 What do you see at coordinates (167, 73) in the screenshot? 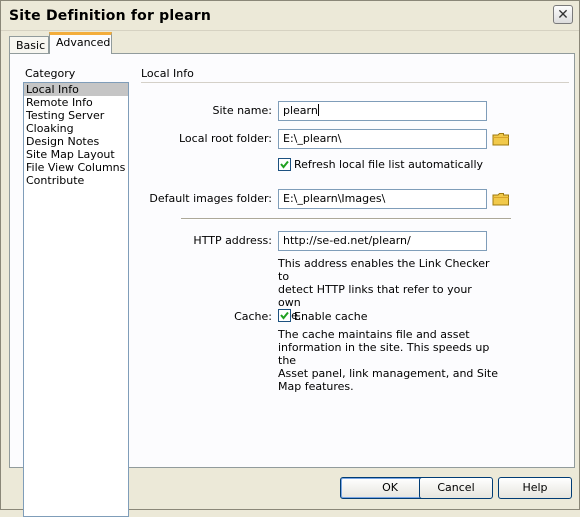
I see `section-title: Local Info` at bounding box center [167, 73].